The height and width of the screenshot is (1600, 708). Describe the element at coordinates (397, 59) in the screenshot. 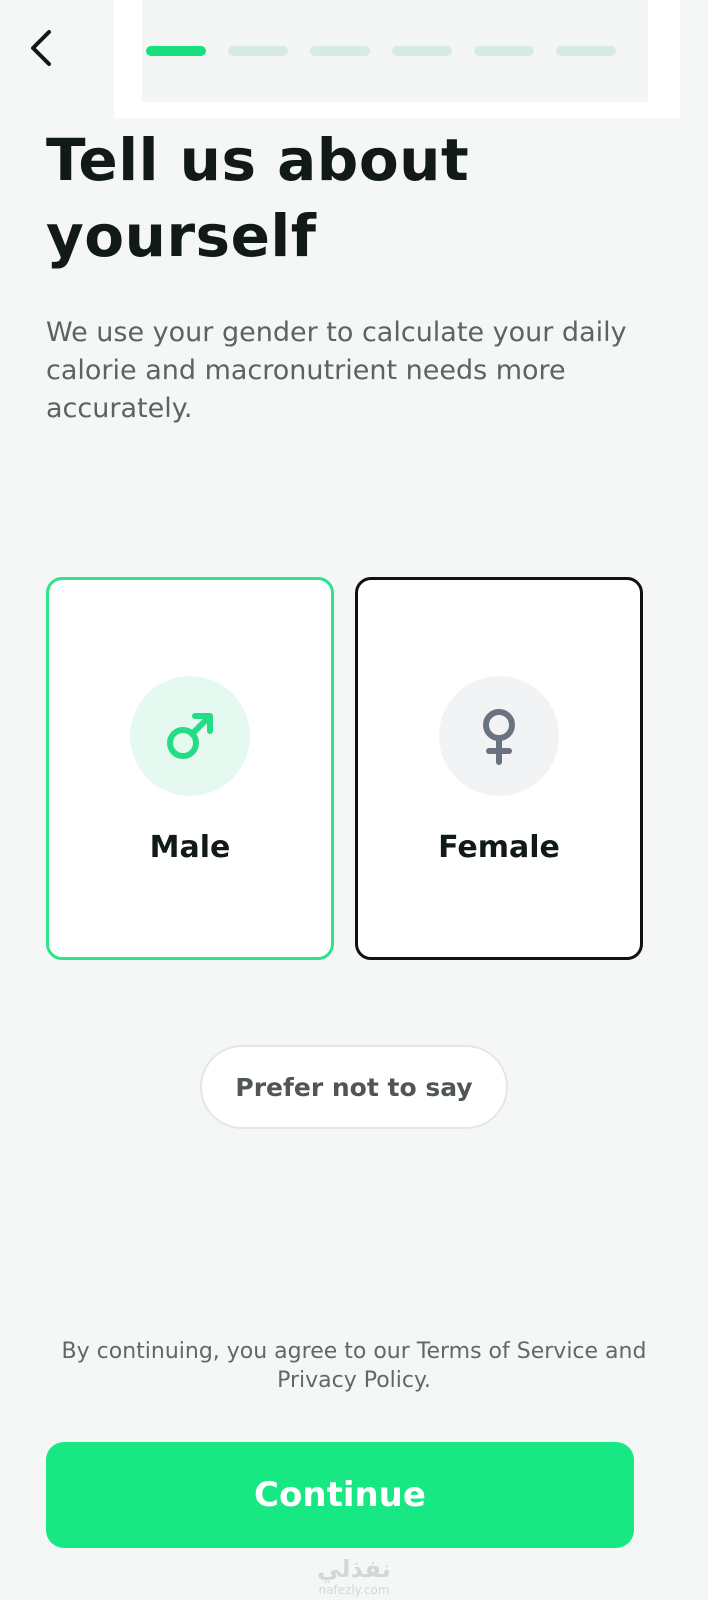

I see `progress-bar` at that location.